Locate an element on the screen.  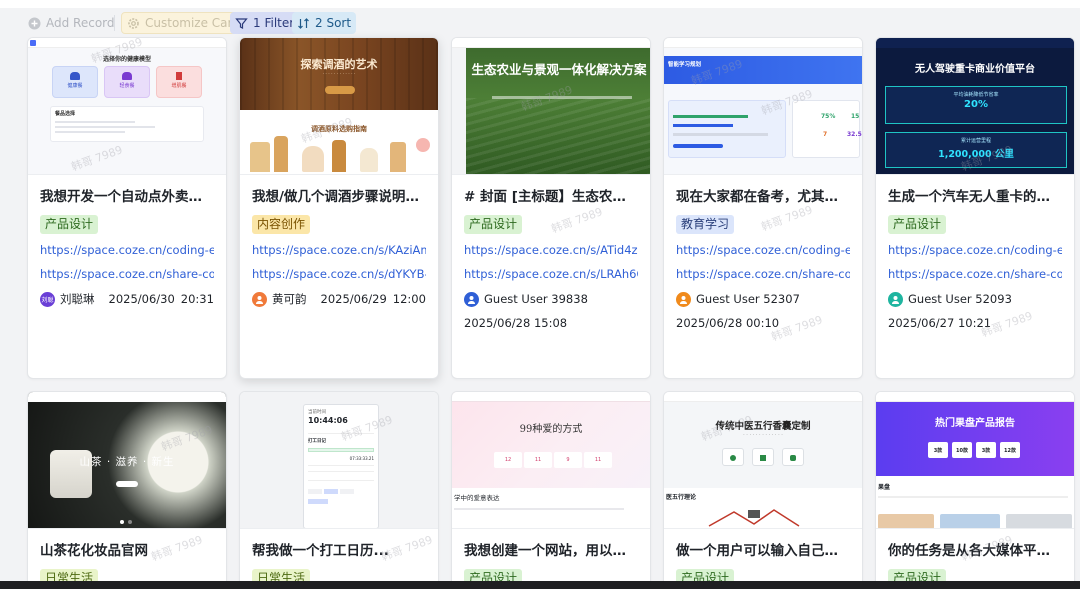
filter-button: 1 Filter is located at coordinates (265, 23).